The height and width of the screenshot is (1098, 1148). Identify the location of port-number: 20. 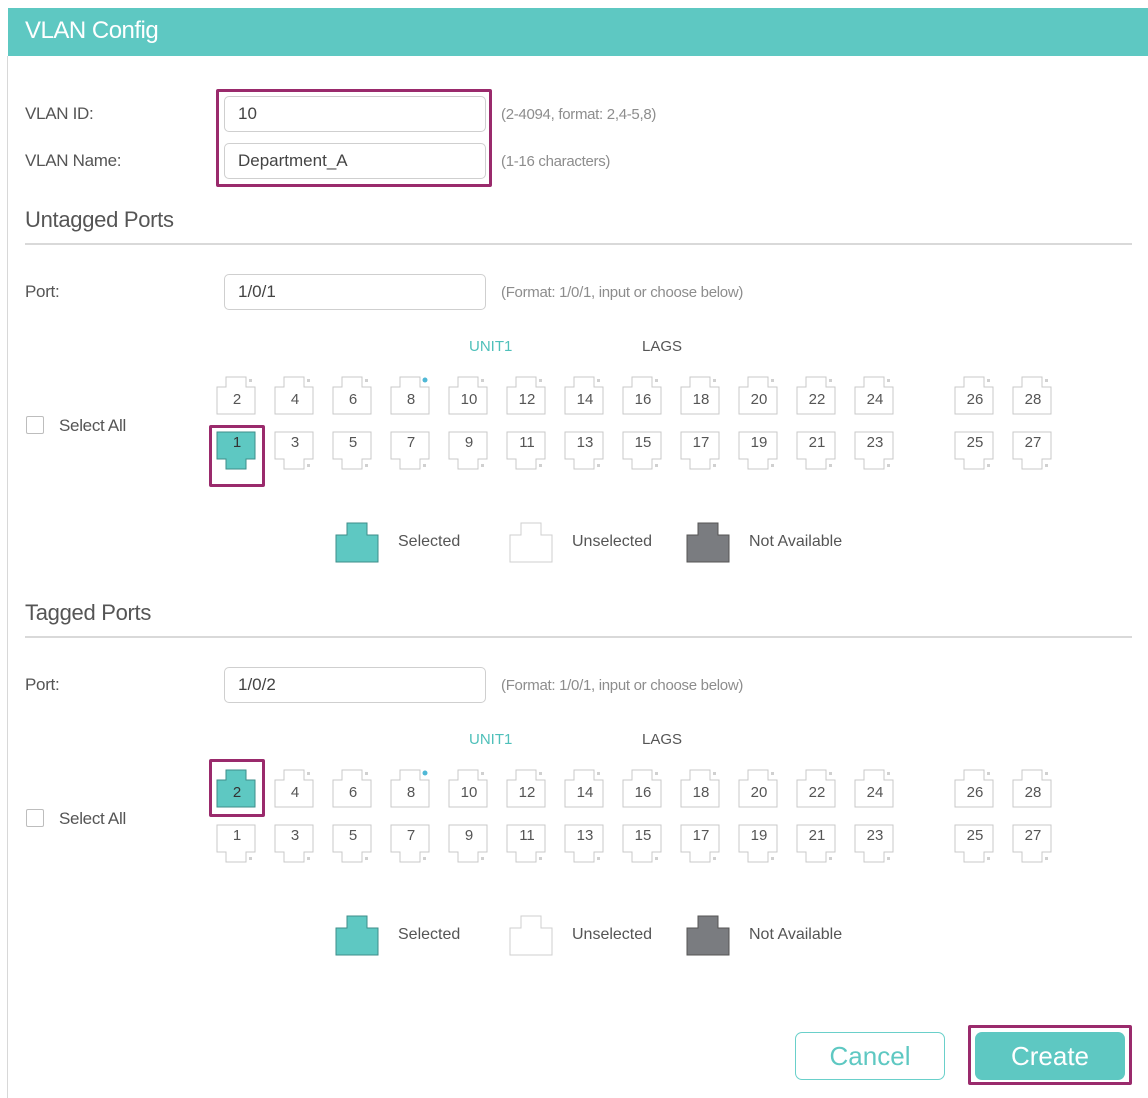
(759, 792).